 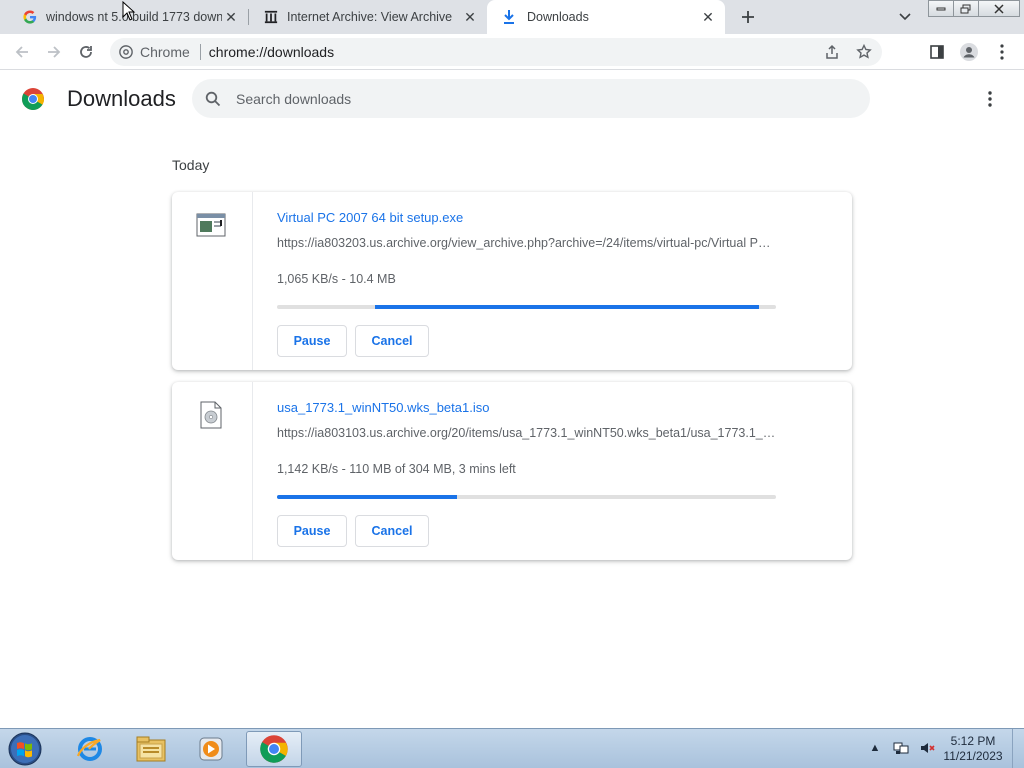 I want to click on tab-title: Internet Archive: View Archive, so click(x=370, y=17).